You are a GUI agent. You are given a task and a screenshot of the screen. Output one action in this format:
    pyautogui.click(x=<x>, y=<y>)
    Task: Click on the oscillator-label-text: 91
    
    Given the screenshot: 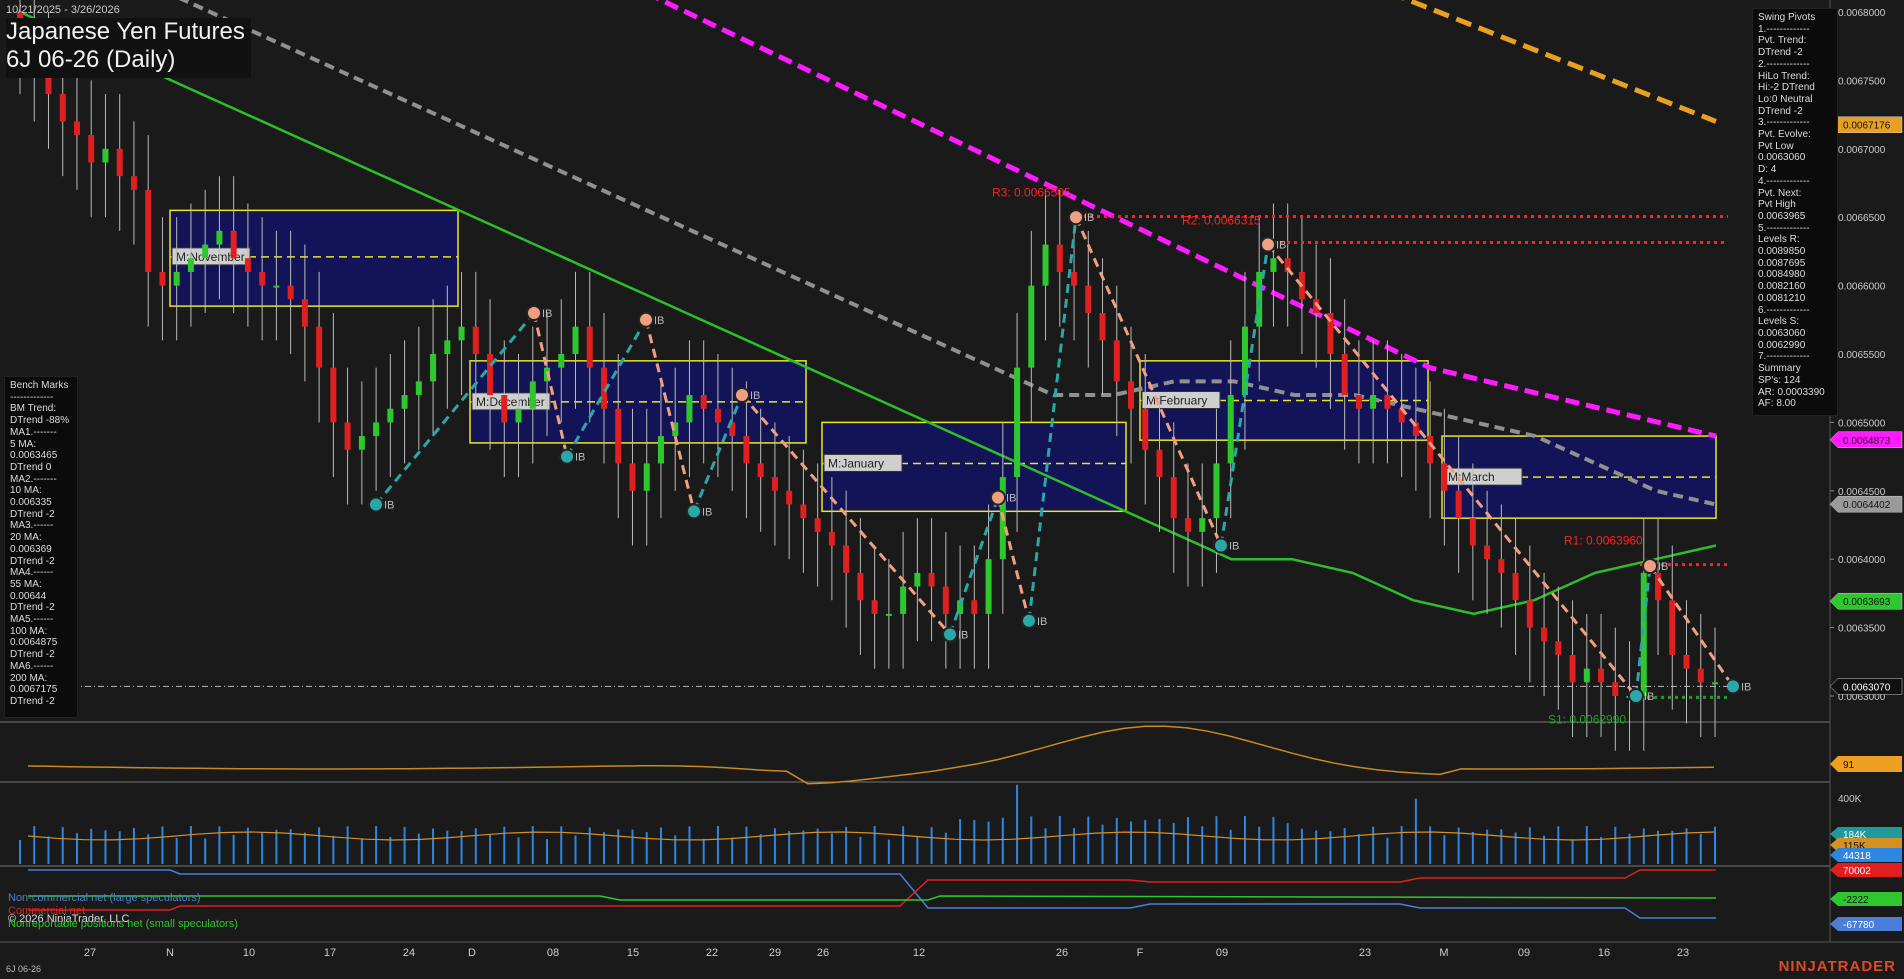 What is the action you would take?
    pyautogui.click(x=1849, y=765)
    